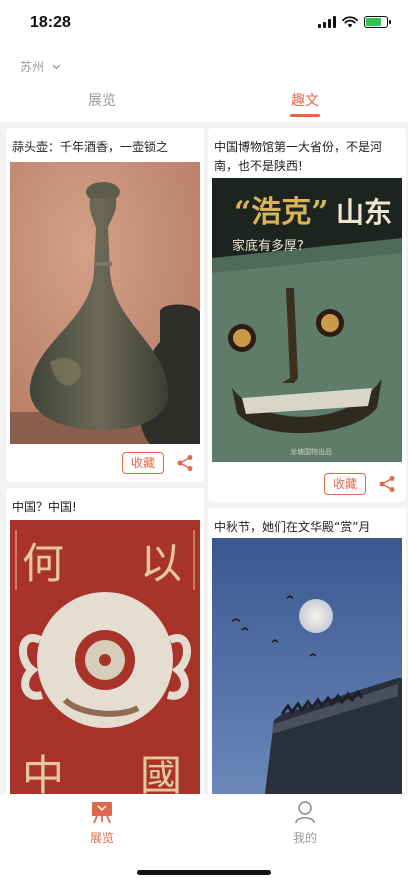 The image size is (408, 883). What do you see at coordinates (327, 22) in the screenshot?
I see `cellular-signal-icon` at bounding box center [327, 22].